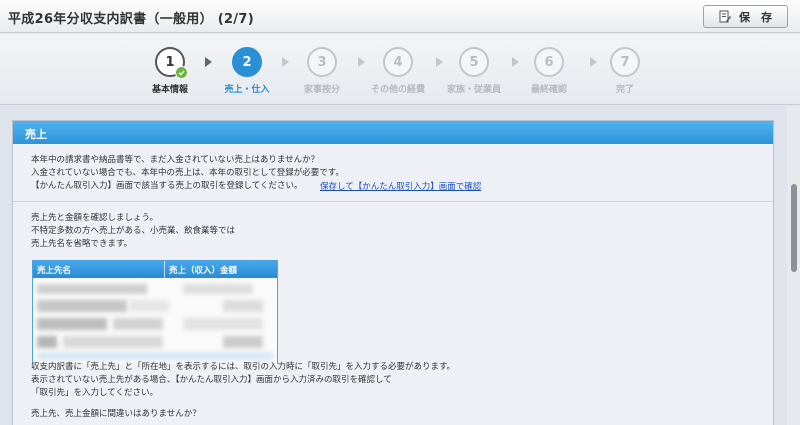 This screenshot has height=425, width=800. I want to click on confirm-line: 売上先名を省略できます。, so click(82, 244).